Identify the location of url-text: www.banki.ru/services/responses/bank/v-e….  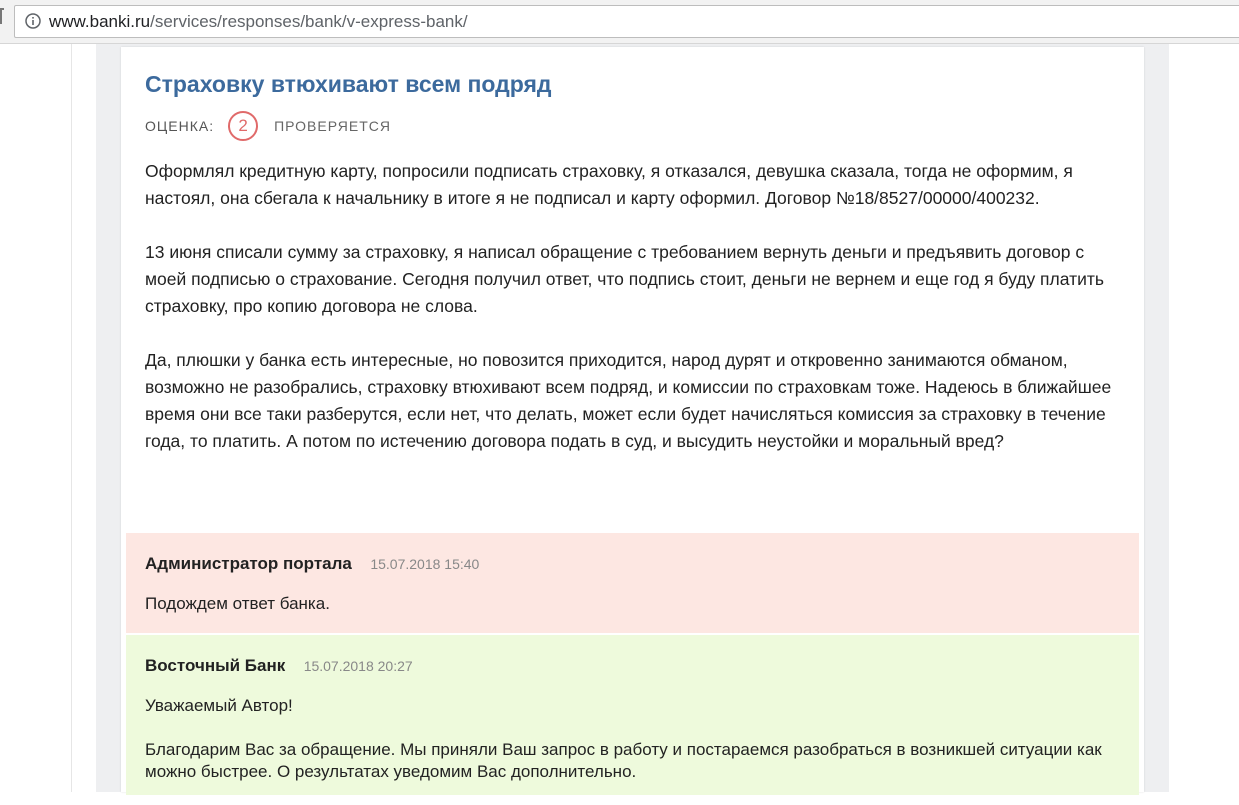
(258, 22).